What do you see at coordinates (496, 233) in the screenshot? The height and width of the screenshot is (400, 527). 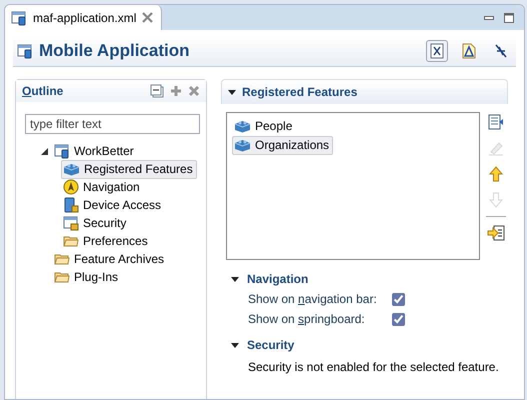 I see `import-icon` at bounding box center [496, 233].